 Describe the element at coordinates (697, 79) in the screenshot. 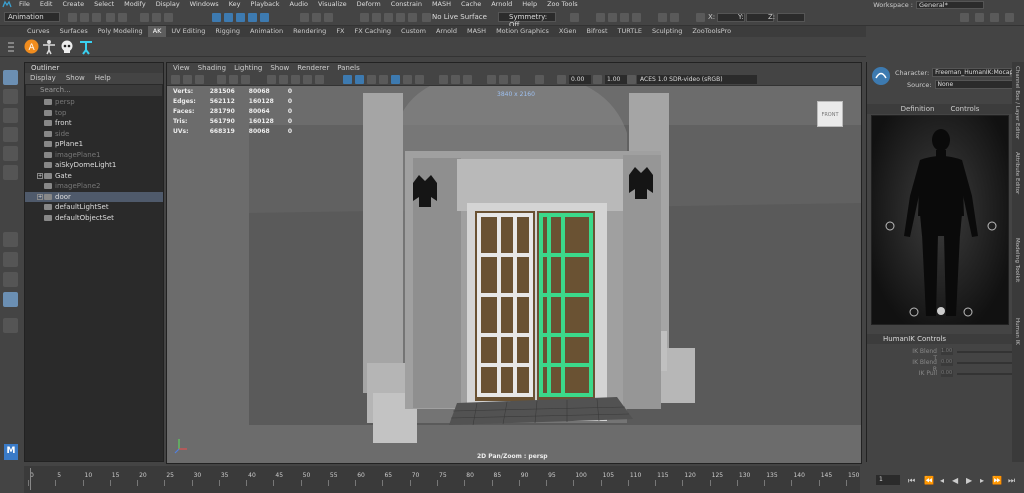

I see `view-transform-dropdown: ACES 1.0 SDR-video (sRGB)` at that location.